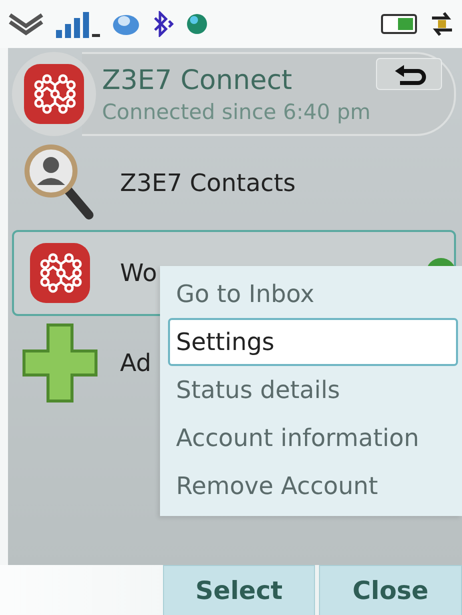  Describe the element at coordinates (197, 80) in the screenshot. I see `app-title: Z3E7 Connect` at that location.